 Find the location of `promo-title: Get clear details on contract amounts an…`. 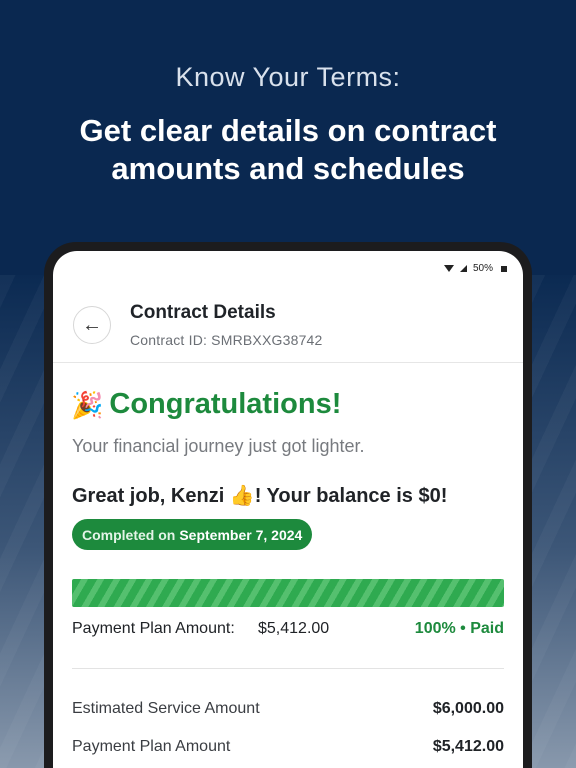

promo-title: Get clear details on contract amounts an… is located at coordinates (288, 150).